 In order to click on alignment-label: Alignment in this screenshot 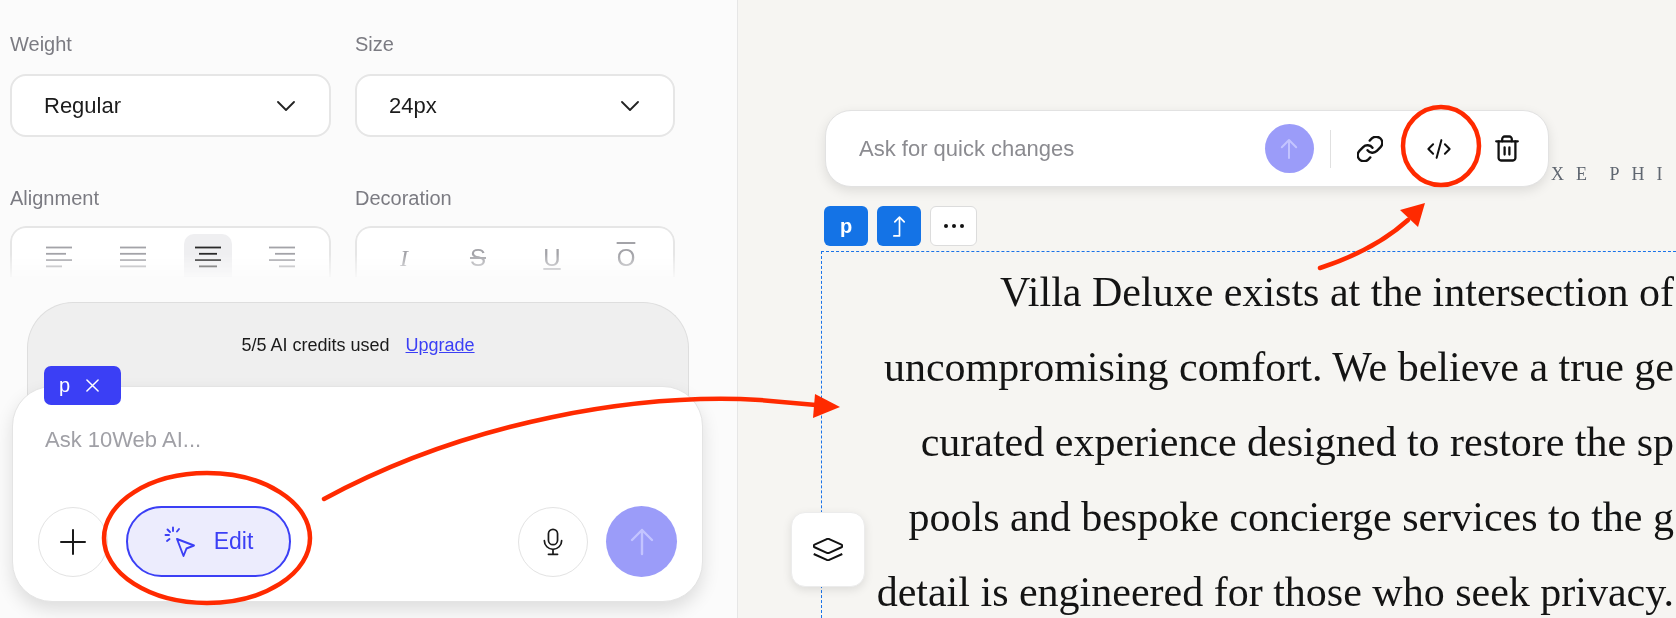, I will do `click(54, 198)`.